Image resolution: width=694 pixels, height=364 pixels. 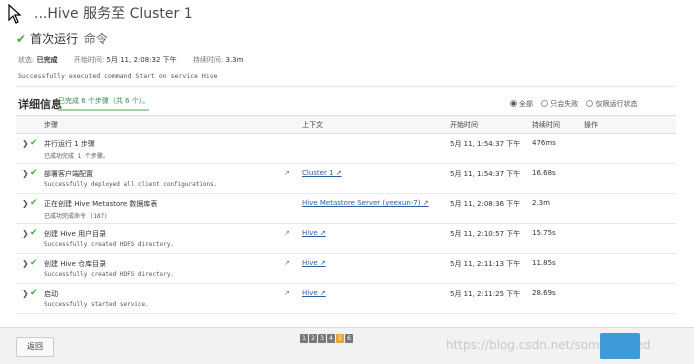 What do you see at coordinates (546, 125) in the screenshot?
I see `col-duration: 持续时间` at bounding box center [546, 125].